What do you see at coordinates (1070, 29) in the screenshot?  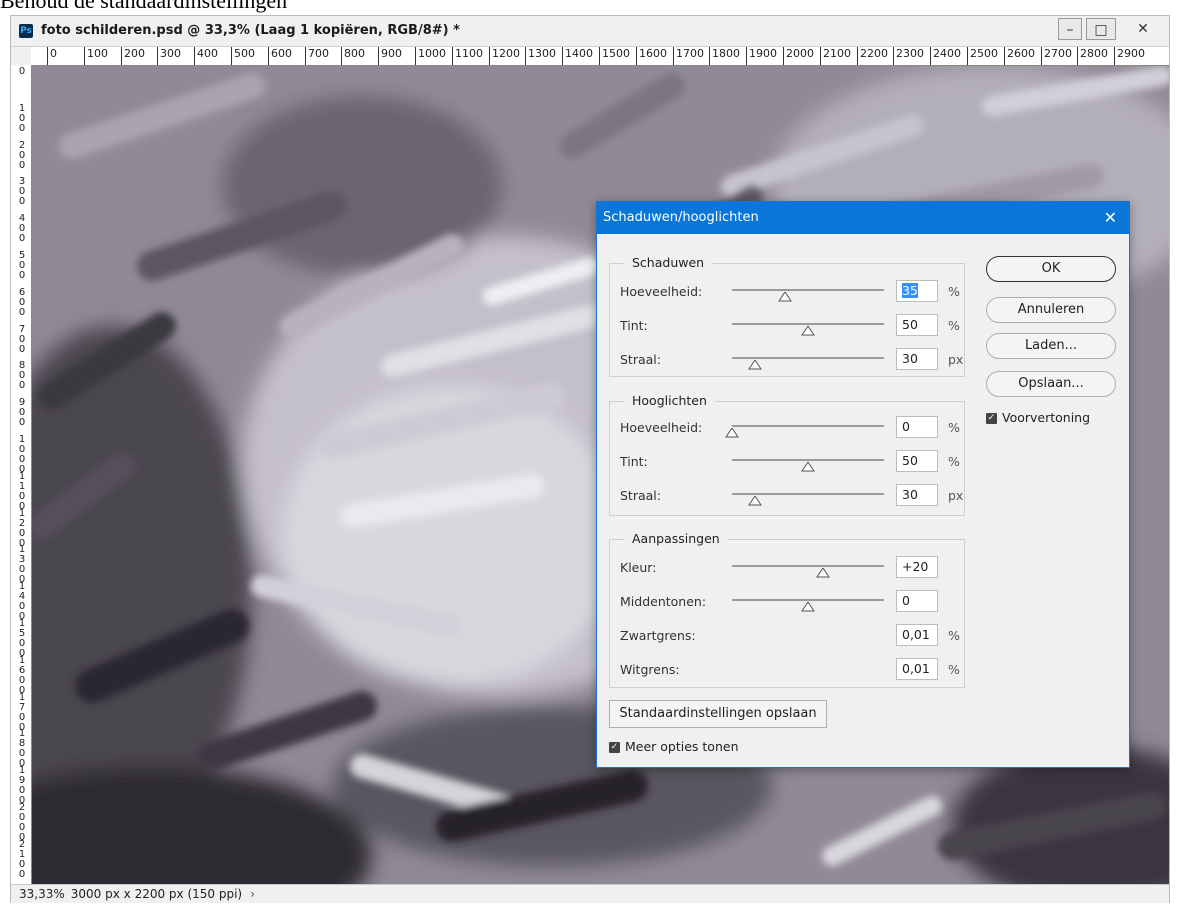 I see `minimize-button: –` at bounding box center [1070, 29].